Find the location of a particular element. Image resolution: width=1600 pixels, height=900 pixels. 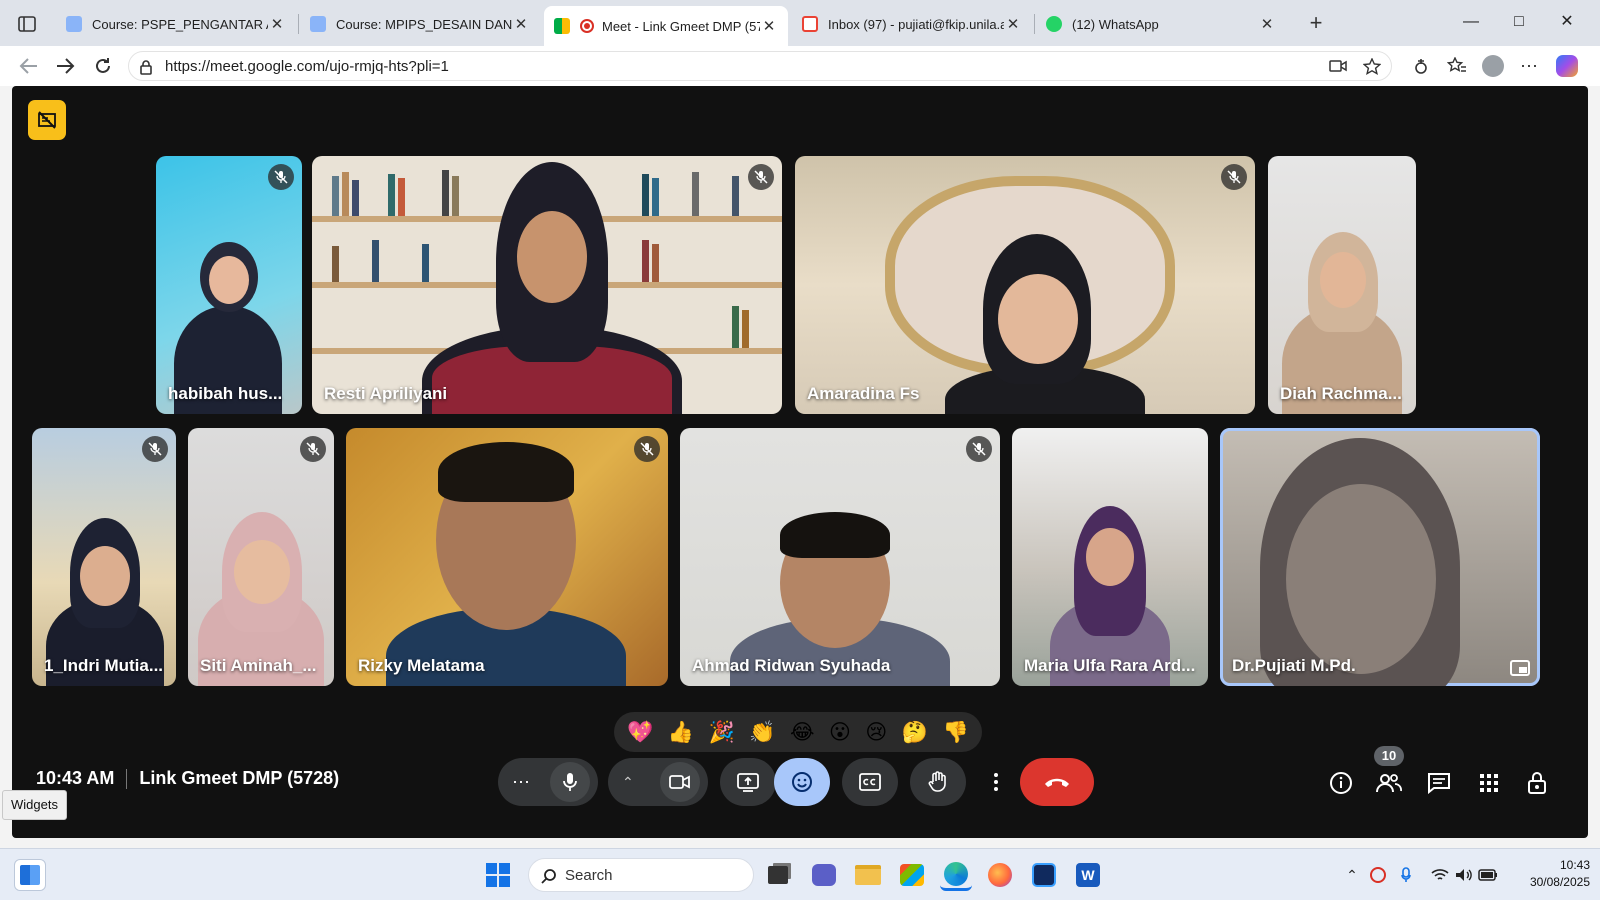

volume-icon is located at coordinates (1464, 875).